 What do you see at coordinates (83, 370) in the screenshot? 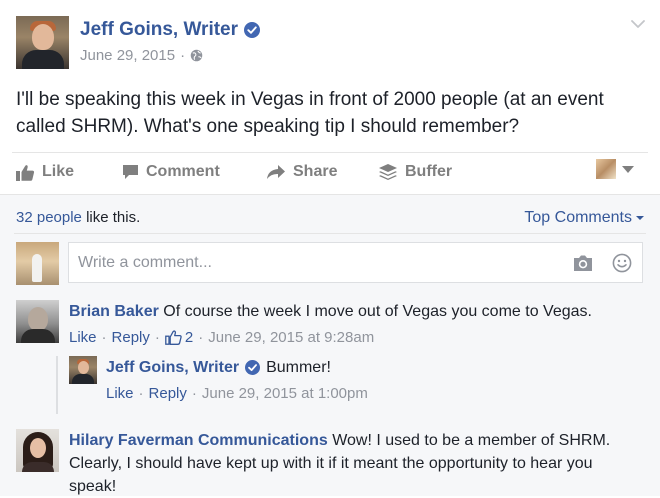
I see `replier-avatar` at bounding box center [83, 370].